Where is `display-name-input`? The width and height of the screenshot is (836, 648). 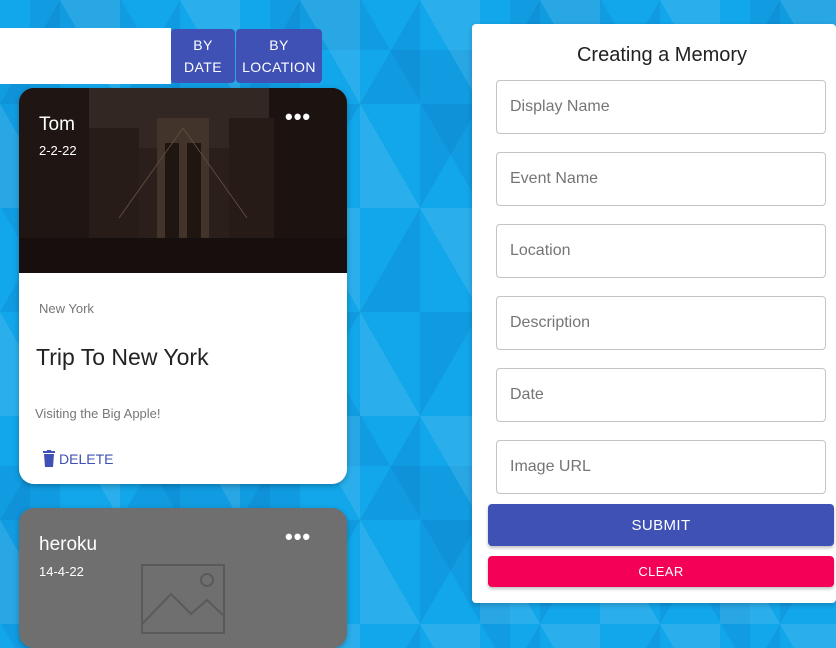 display-name-input is located at coordinates (661, 107).